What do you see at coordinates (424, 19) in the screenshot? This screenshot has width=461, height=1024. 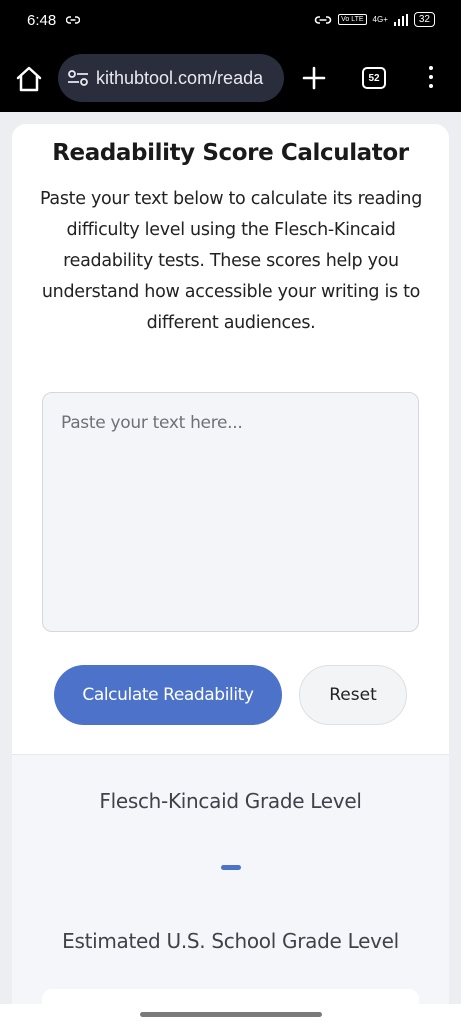 I see `battery-icon: 32` at bounding box center [424, 19].